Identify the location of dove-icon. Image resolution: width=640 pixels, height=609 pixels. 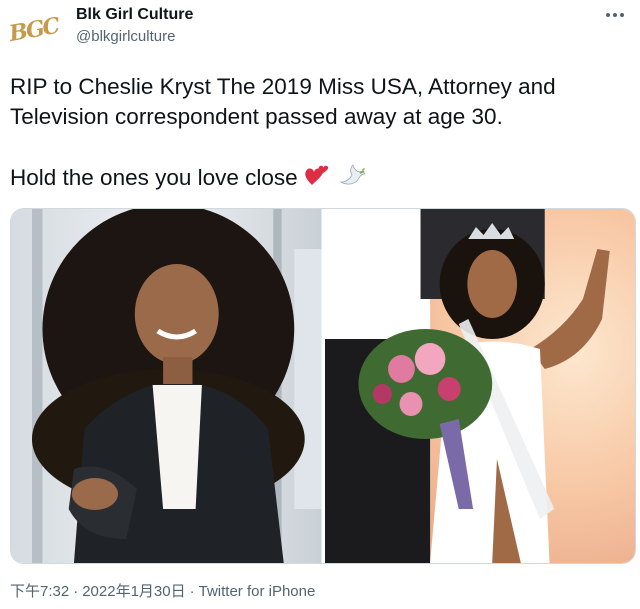
(352, 179).